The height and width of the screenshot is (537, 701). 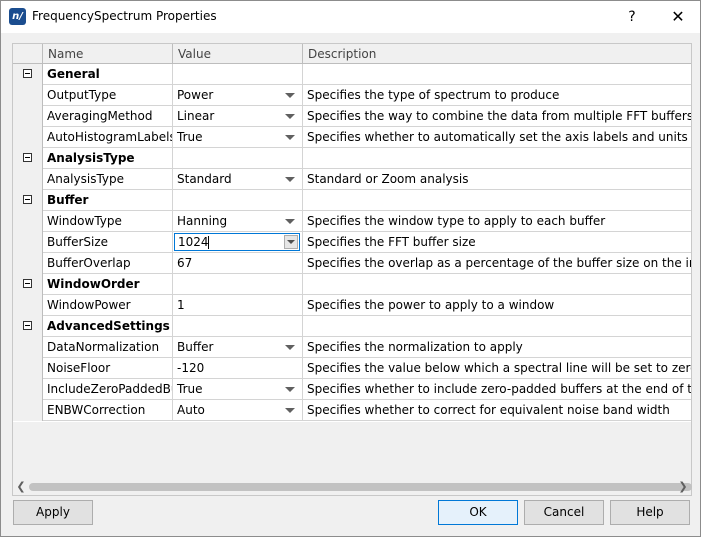 What do you see at coordinates (108, 326) in the screenshot?
I see `category-name: AdvancedSettings` at bounding box center [108, 326].